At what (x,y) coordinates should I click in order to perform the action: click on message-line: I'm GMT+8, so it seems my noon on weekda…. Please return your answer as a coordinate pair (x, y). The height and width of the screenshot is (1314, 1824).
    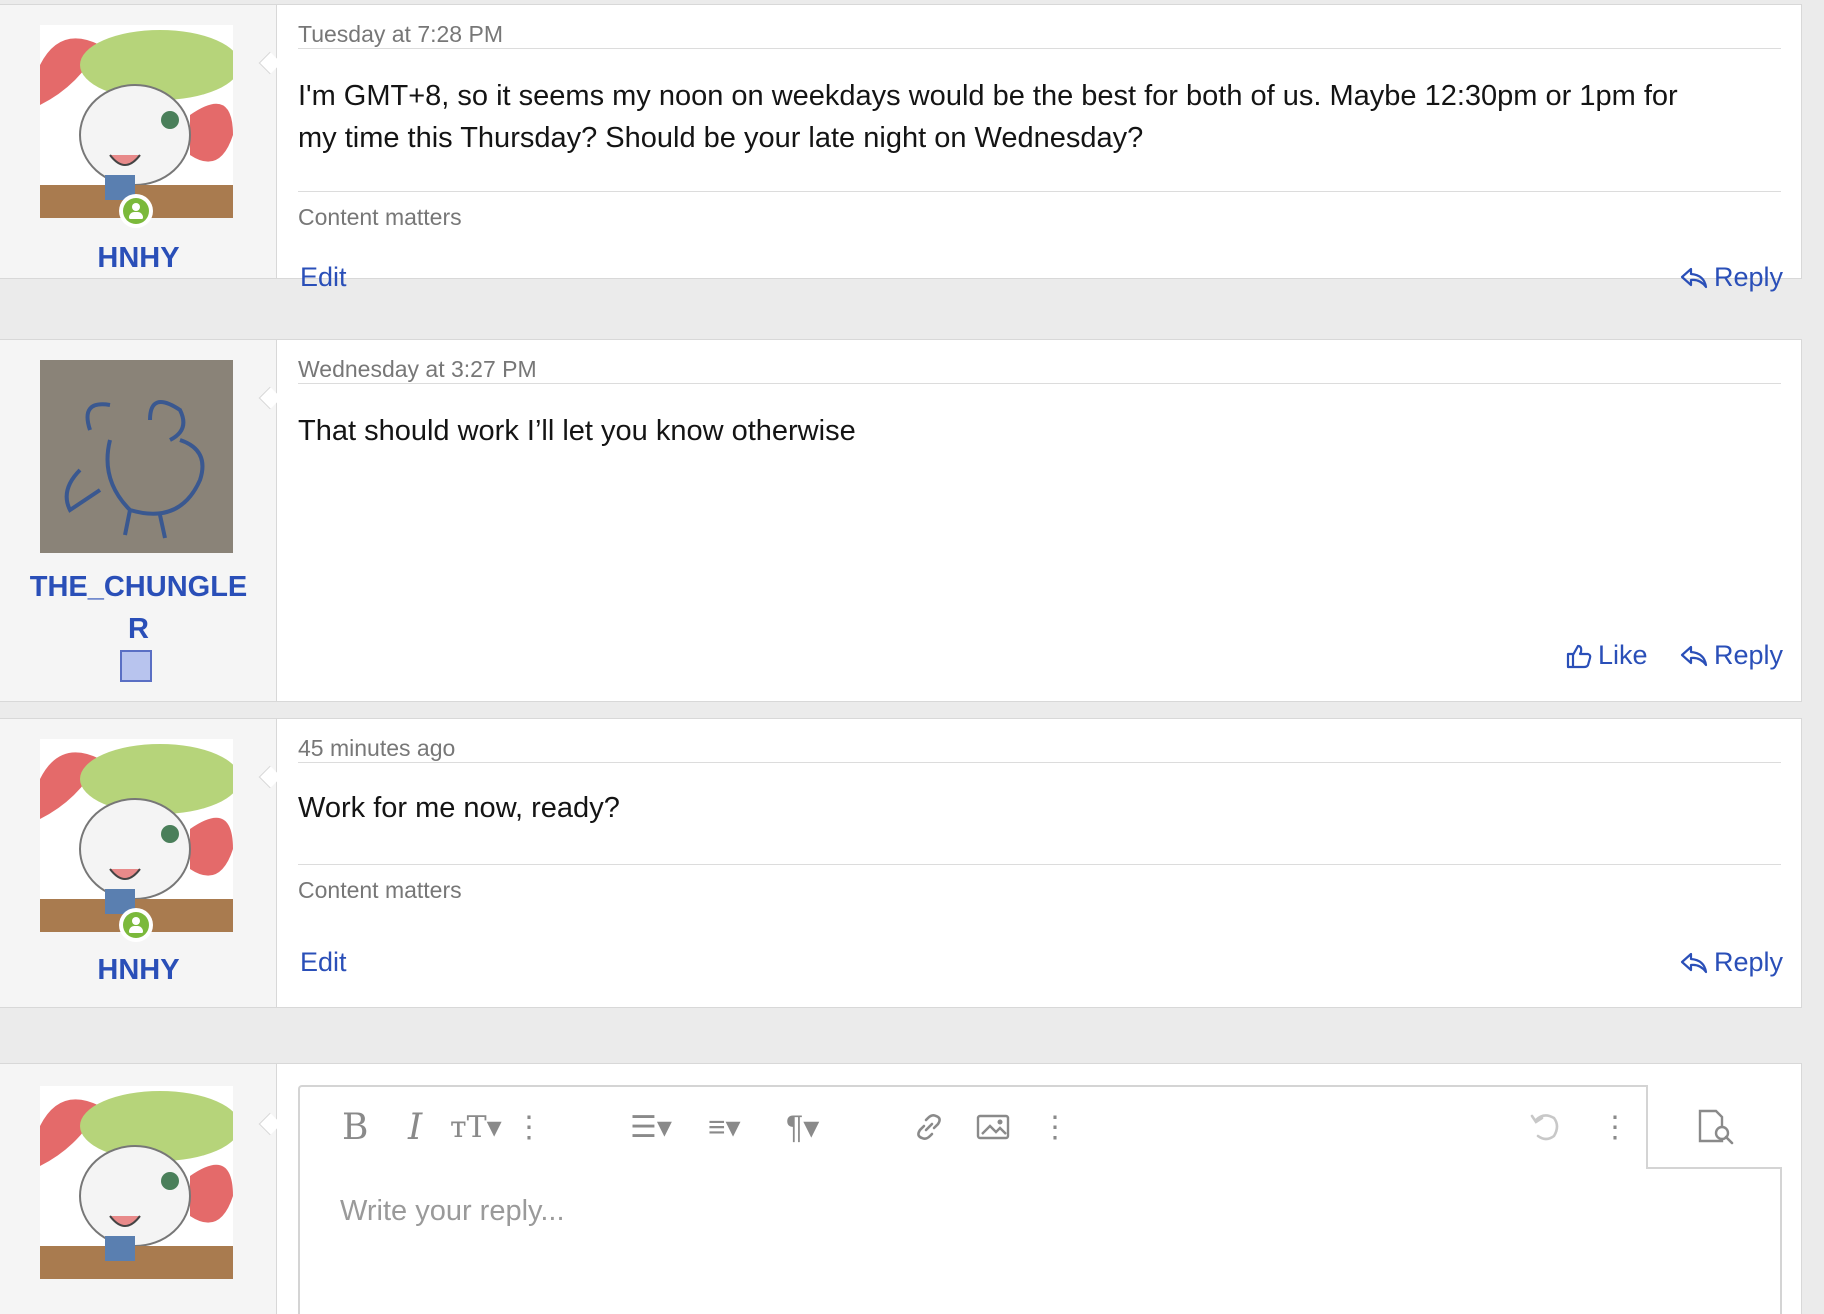
    Looking at the image, I should click on (988, 96).